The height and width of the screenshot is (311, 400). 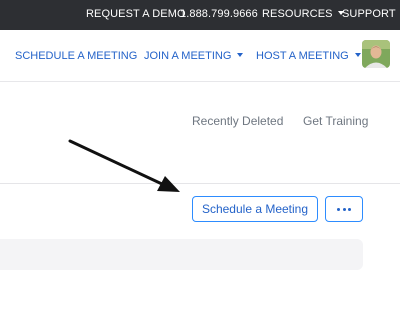 I want to click on request-demo-link: REQUEST A DEMO, so click(x=136, y=14).